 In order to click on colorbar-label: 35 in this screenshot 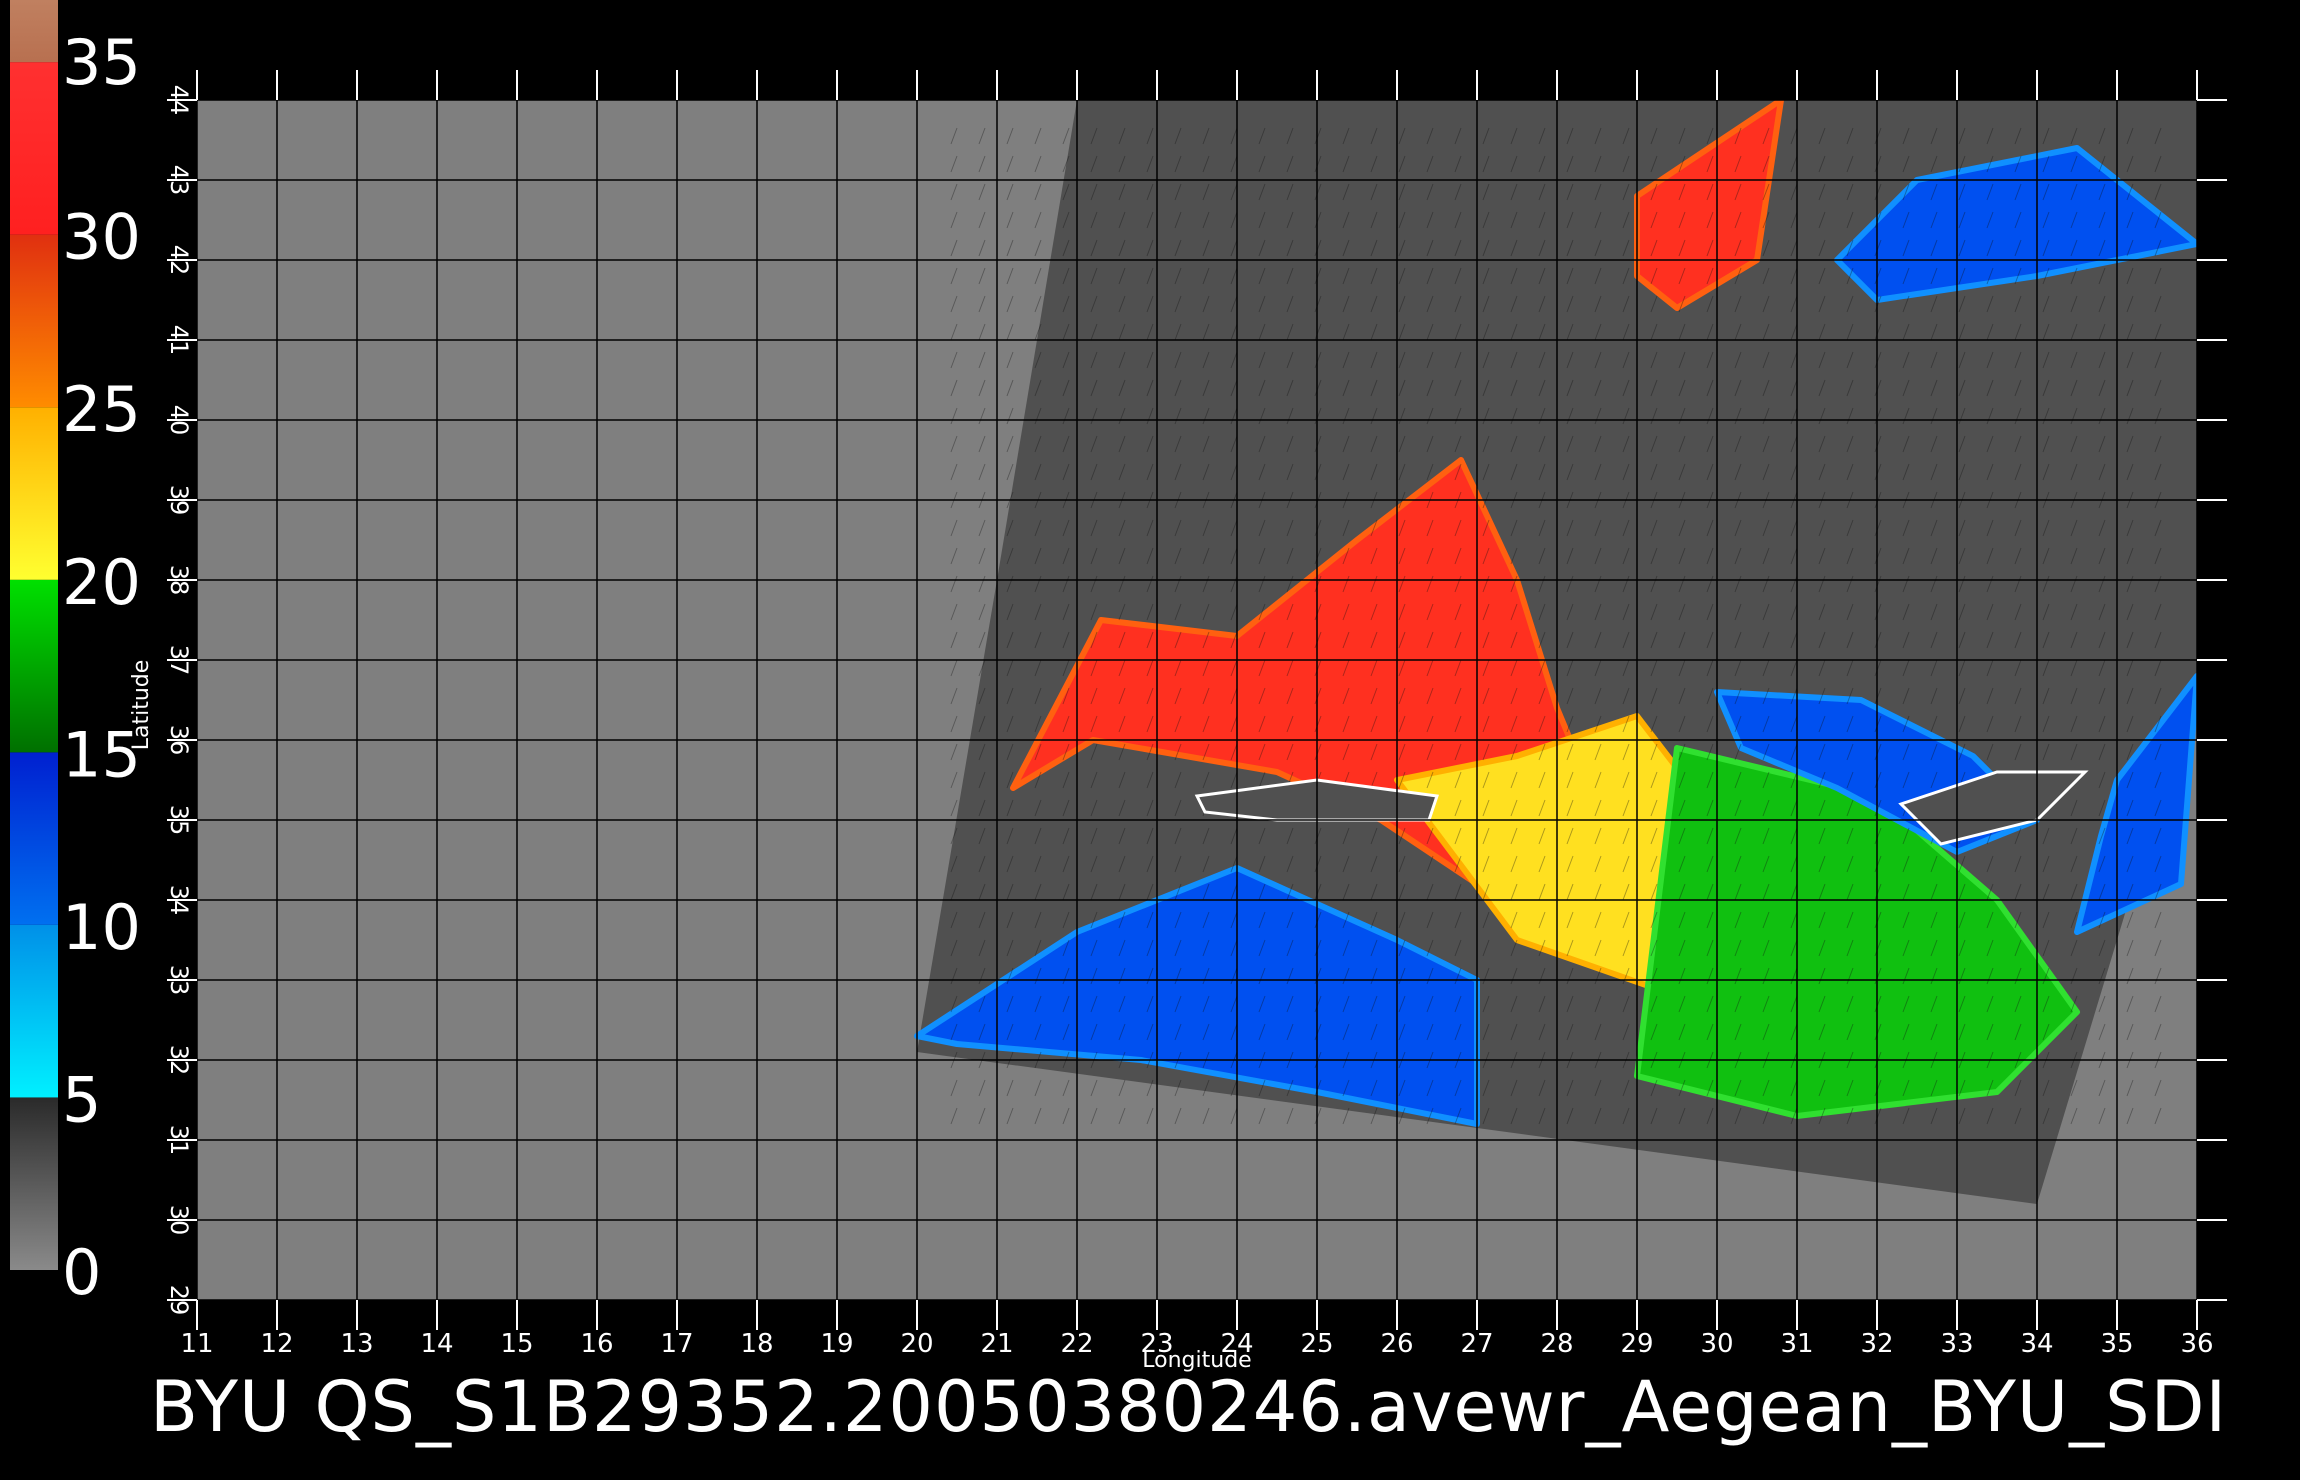, I will do `click(101, 62)`.